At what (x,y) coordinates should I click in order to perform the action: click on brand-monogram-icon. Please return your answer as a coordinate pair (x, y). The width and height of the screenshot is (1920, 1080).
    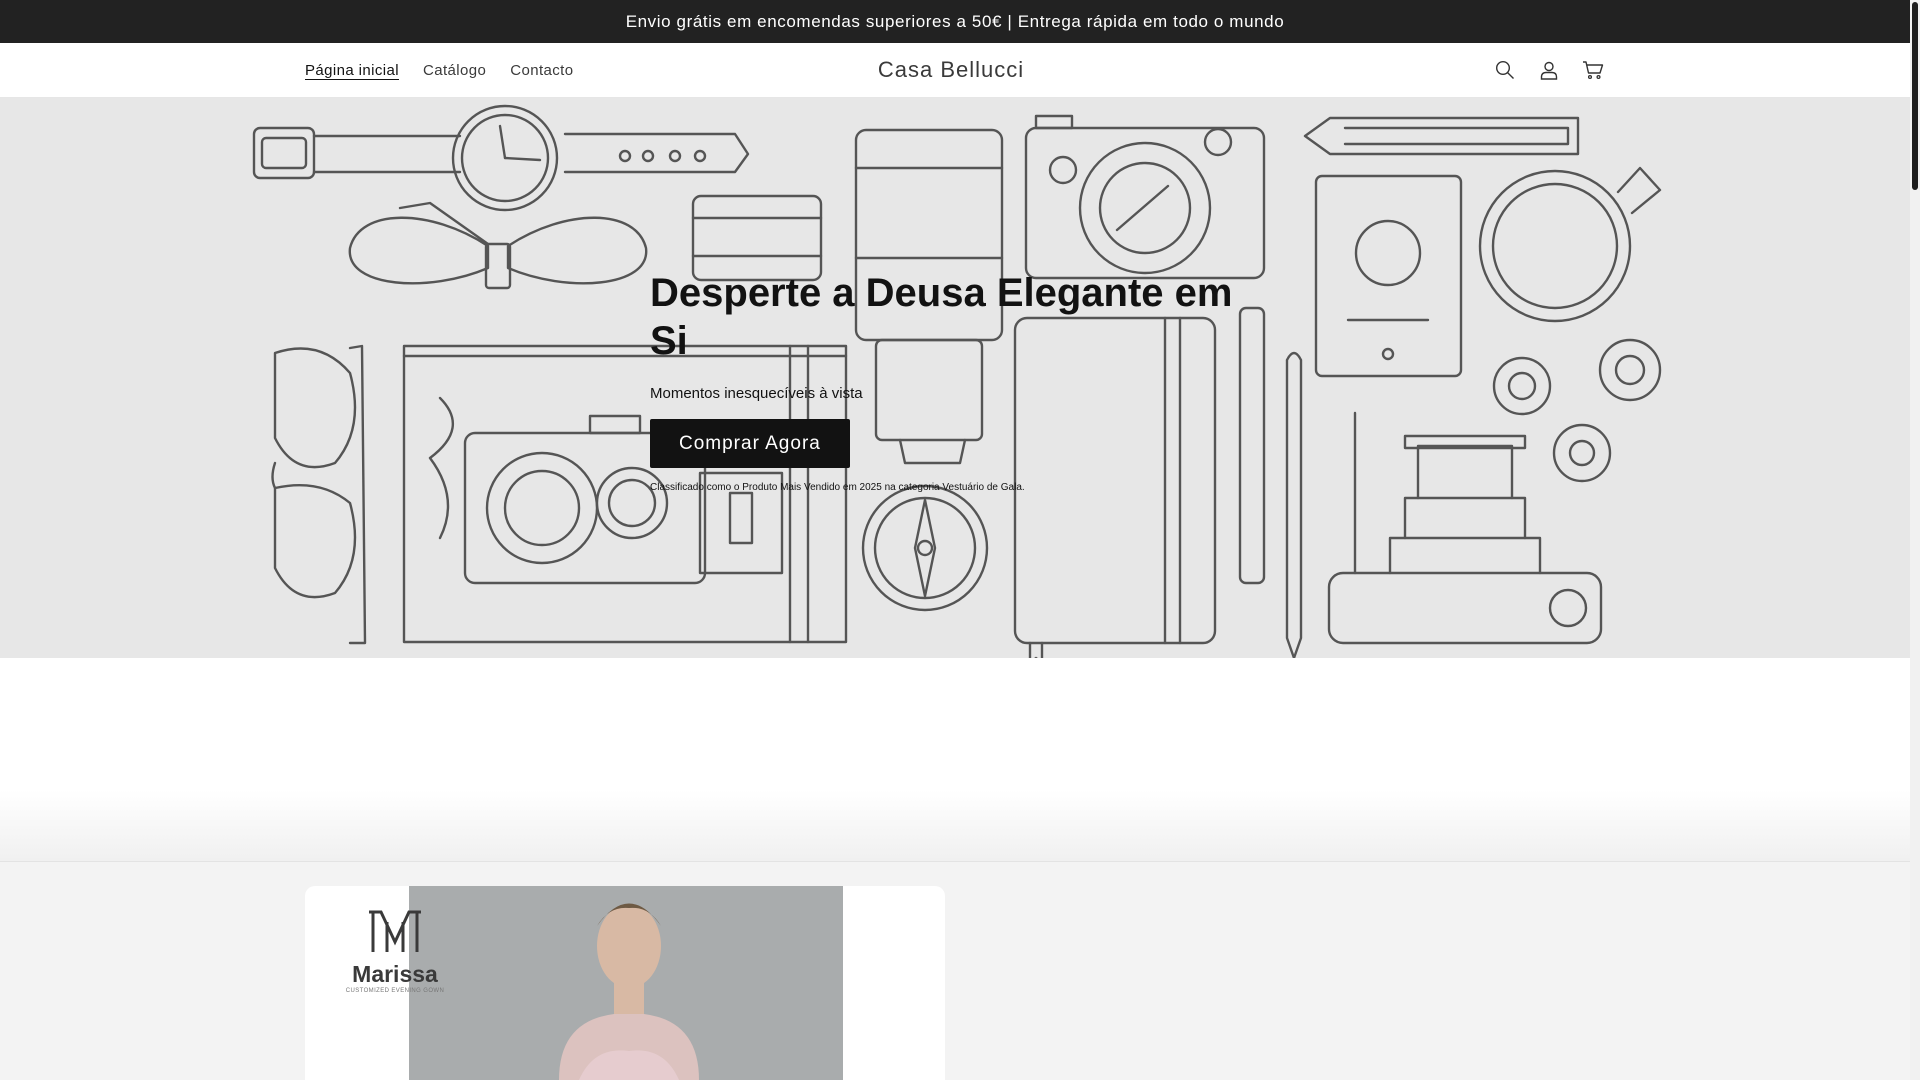
    Looking at the image, I should click on (395, 931).